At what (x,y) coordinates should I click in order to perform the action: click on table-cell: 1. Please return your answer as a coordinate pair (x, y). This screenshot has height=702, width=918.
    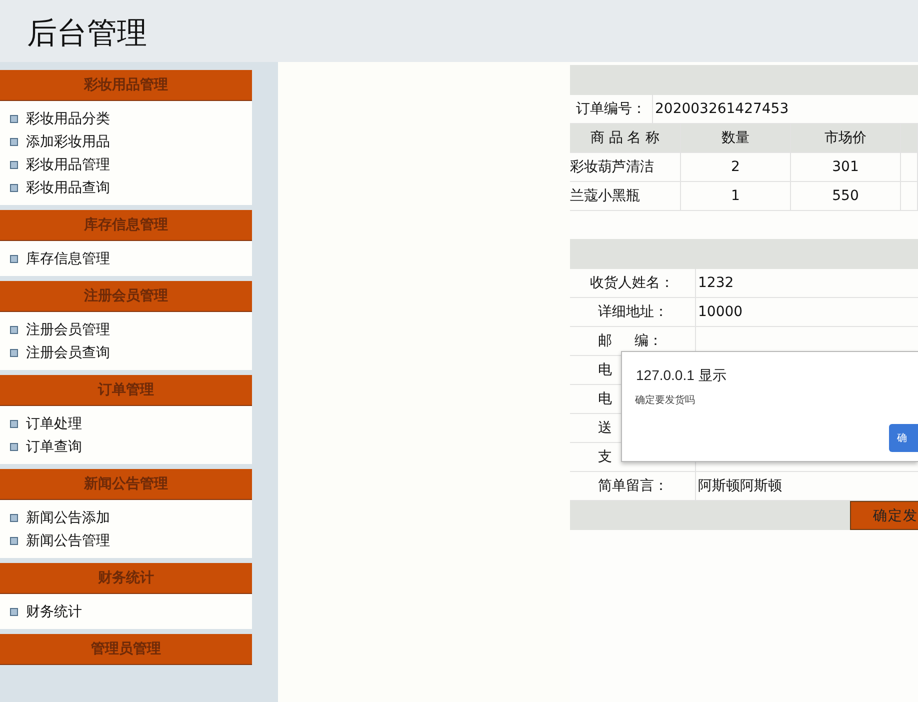
    Looking at the image, I should click on (736, 196).